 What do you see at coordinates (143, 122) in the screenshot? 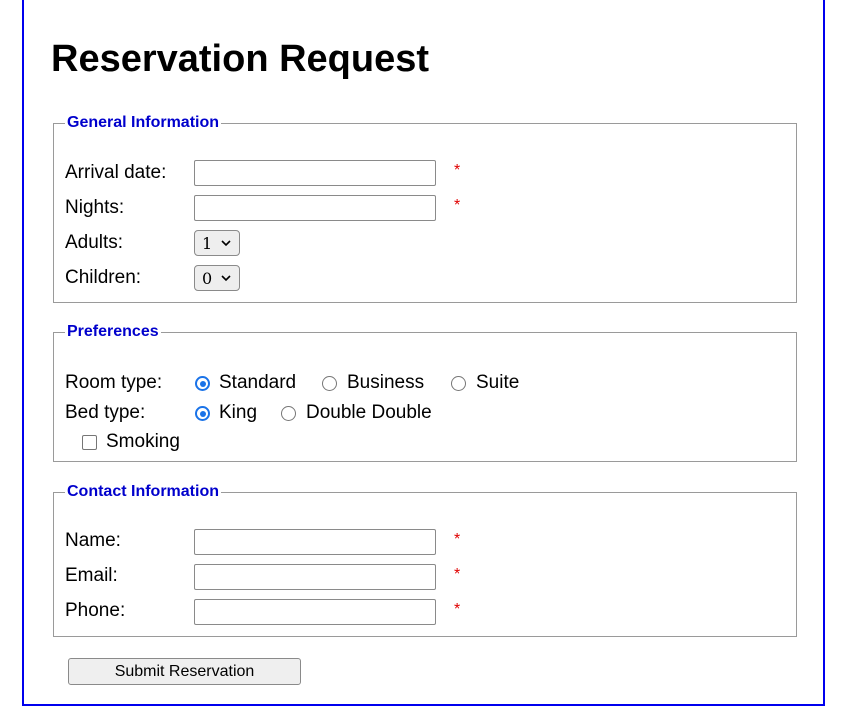
I see `general-information-legend: General Information` at bounding box center [143, 122].